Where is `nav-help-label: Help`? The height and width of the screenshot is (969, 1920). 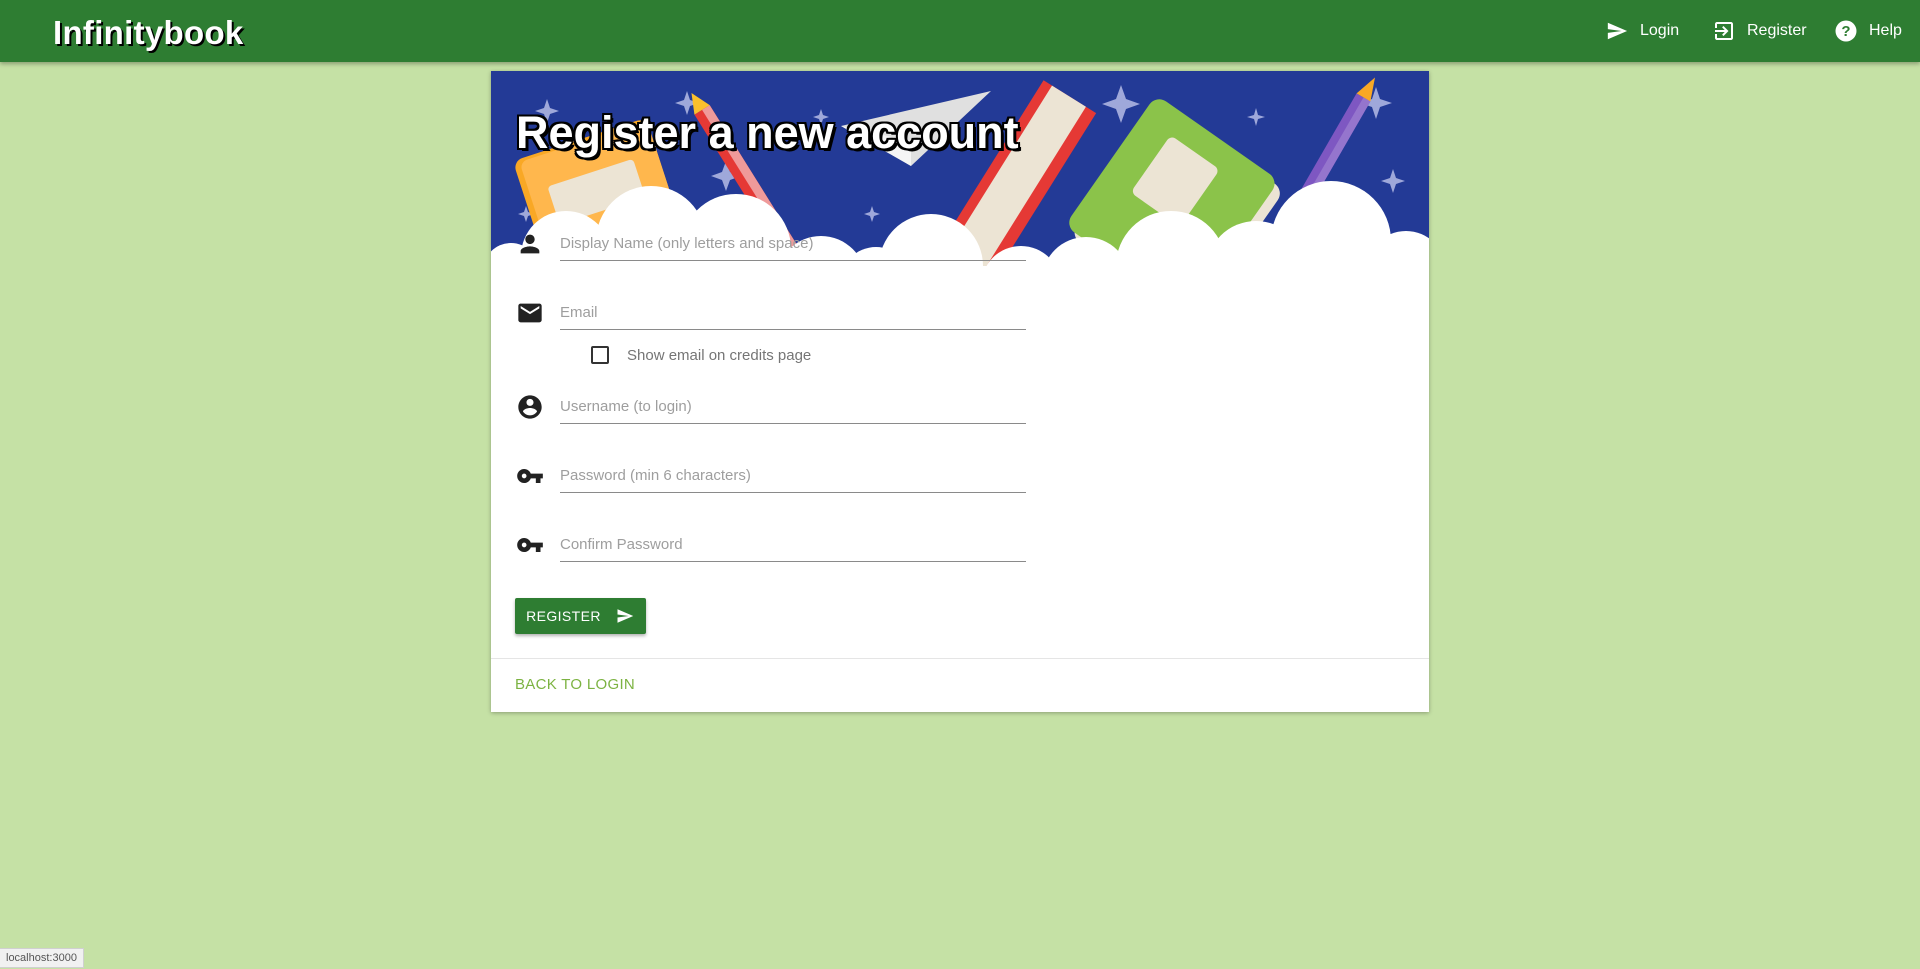
nav-help-label: Help is located at coordinates (1885, 30).